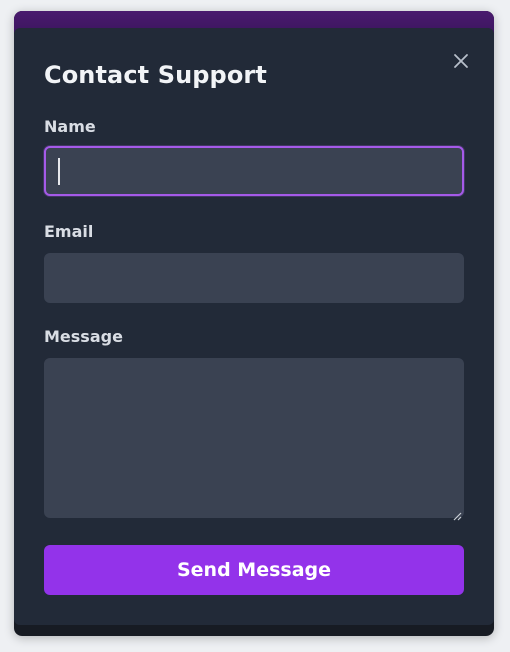 The width and height of the screenshot is (510, 652). I want to click on message-label: Message, so click(83, 336).